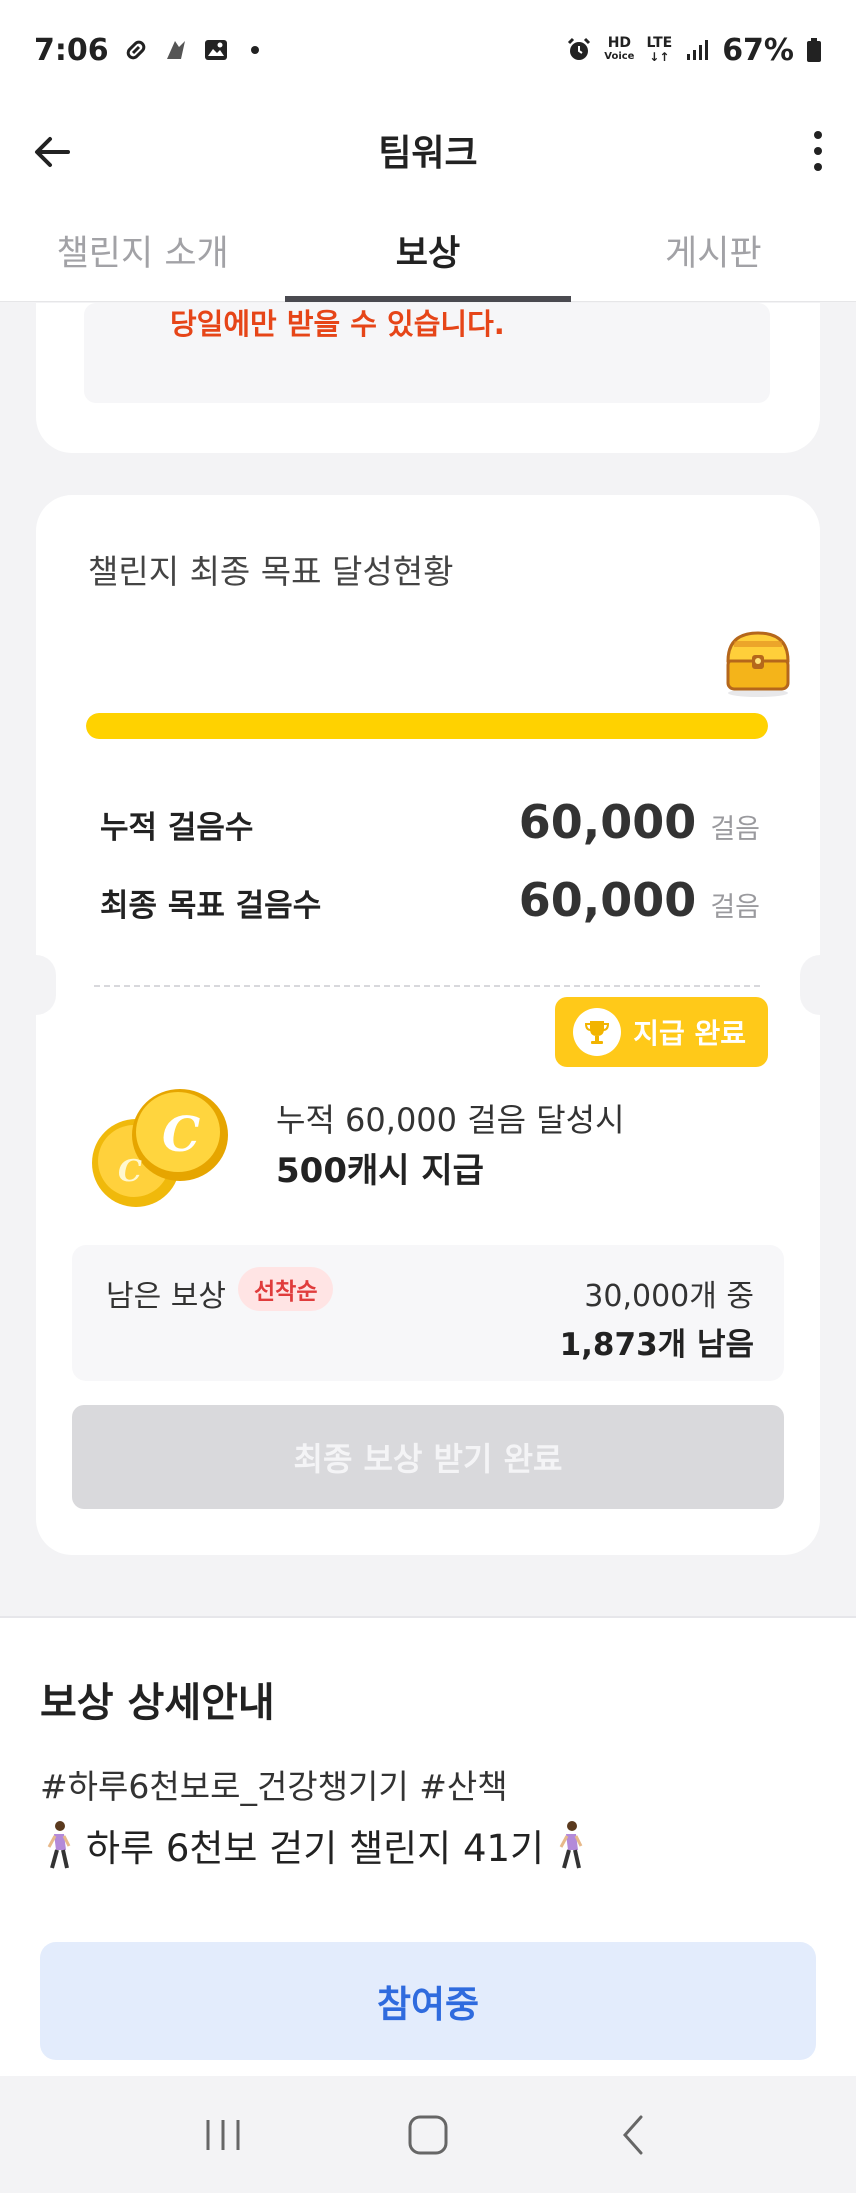 This screenshot has height=2193, width=856. What do you see at coordinates (814, 50) in the screenshot?
I see `battery-icon` at bounding box center [814, 50].